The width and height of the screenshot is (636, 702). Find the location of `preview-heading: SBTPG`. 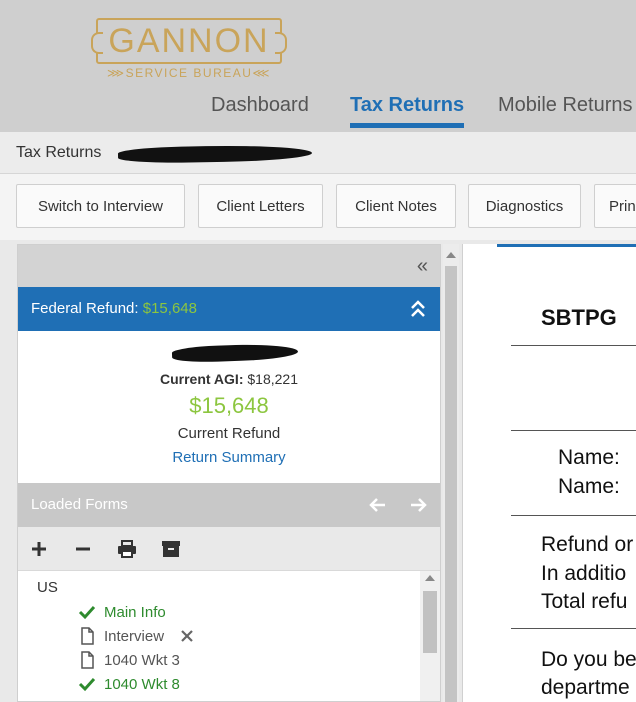

preview-heading: SBTPG is located at coordinates (579, 317).